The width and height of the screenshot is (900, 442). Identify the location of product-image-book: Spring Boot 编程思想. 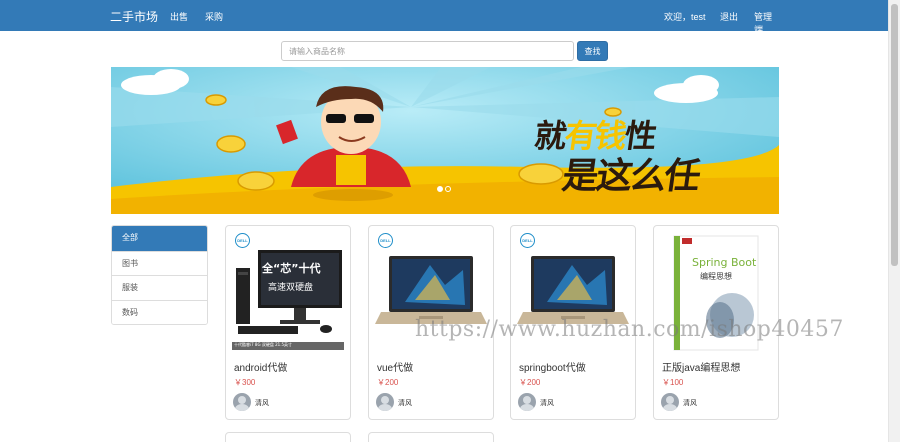
(716, 291).